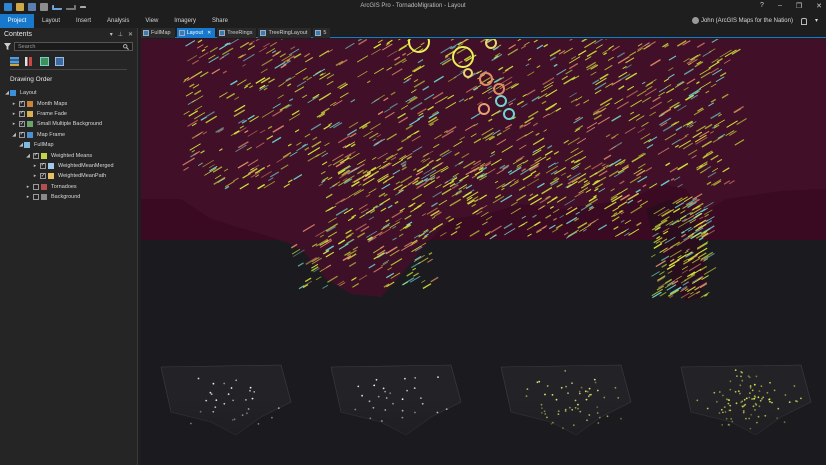  Describe the element at coordinates (799, 6) in the screenshot. I see `restore-button: ❐` at that location.